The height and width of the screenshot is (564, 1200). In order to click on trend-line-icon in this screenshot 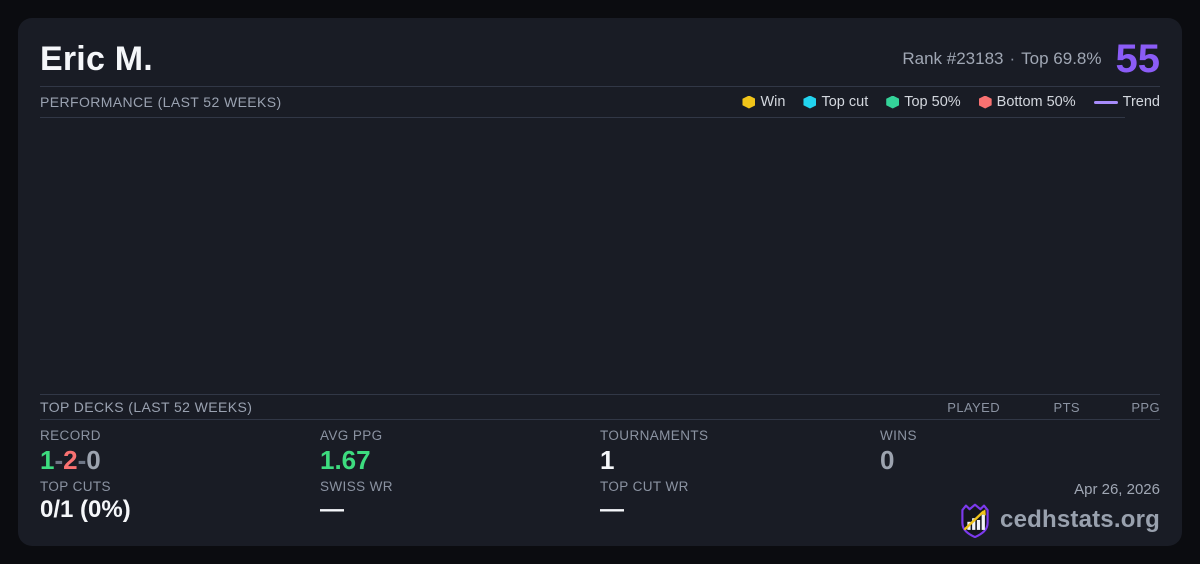, I will do `click(1105, 102)`.